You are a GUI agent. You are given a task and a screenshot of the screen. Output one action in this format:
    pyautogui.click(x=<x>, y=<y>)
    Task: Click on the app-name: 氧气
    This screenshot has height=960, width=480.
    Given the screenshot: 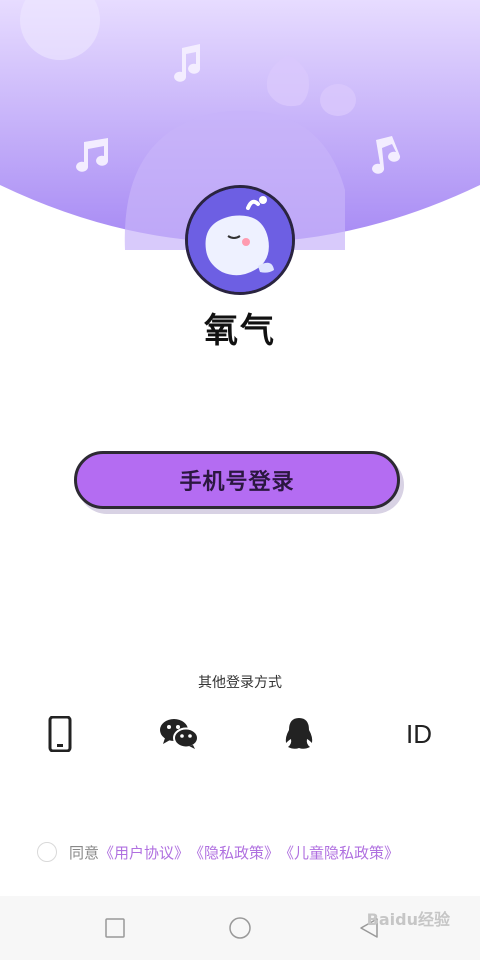 What is the action you would take?
    pyautogui.click(x=240, y=331)
    